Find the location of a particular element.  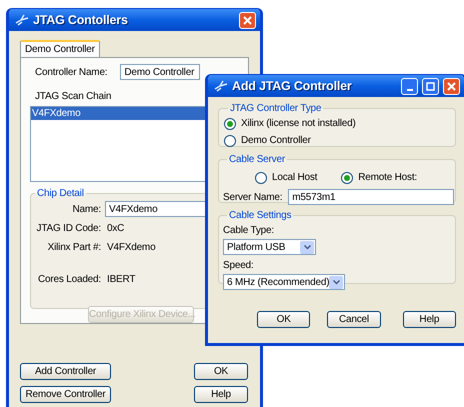

dialog-button: Add Controller is located at coordinates (65, 371).